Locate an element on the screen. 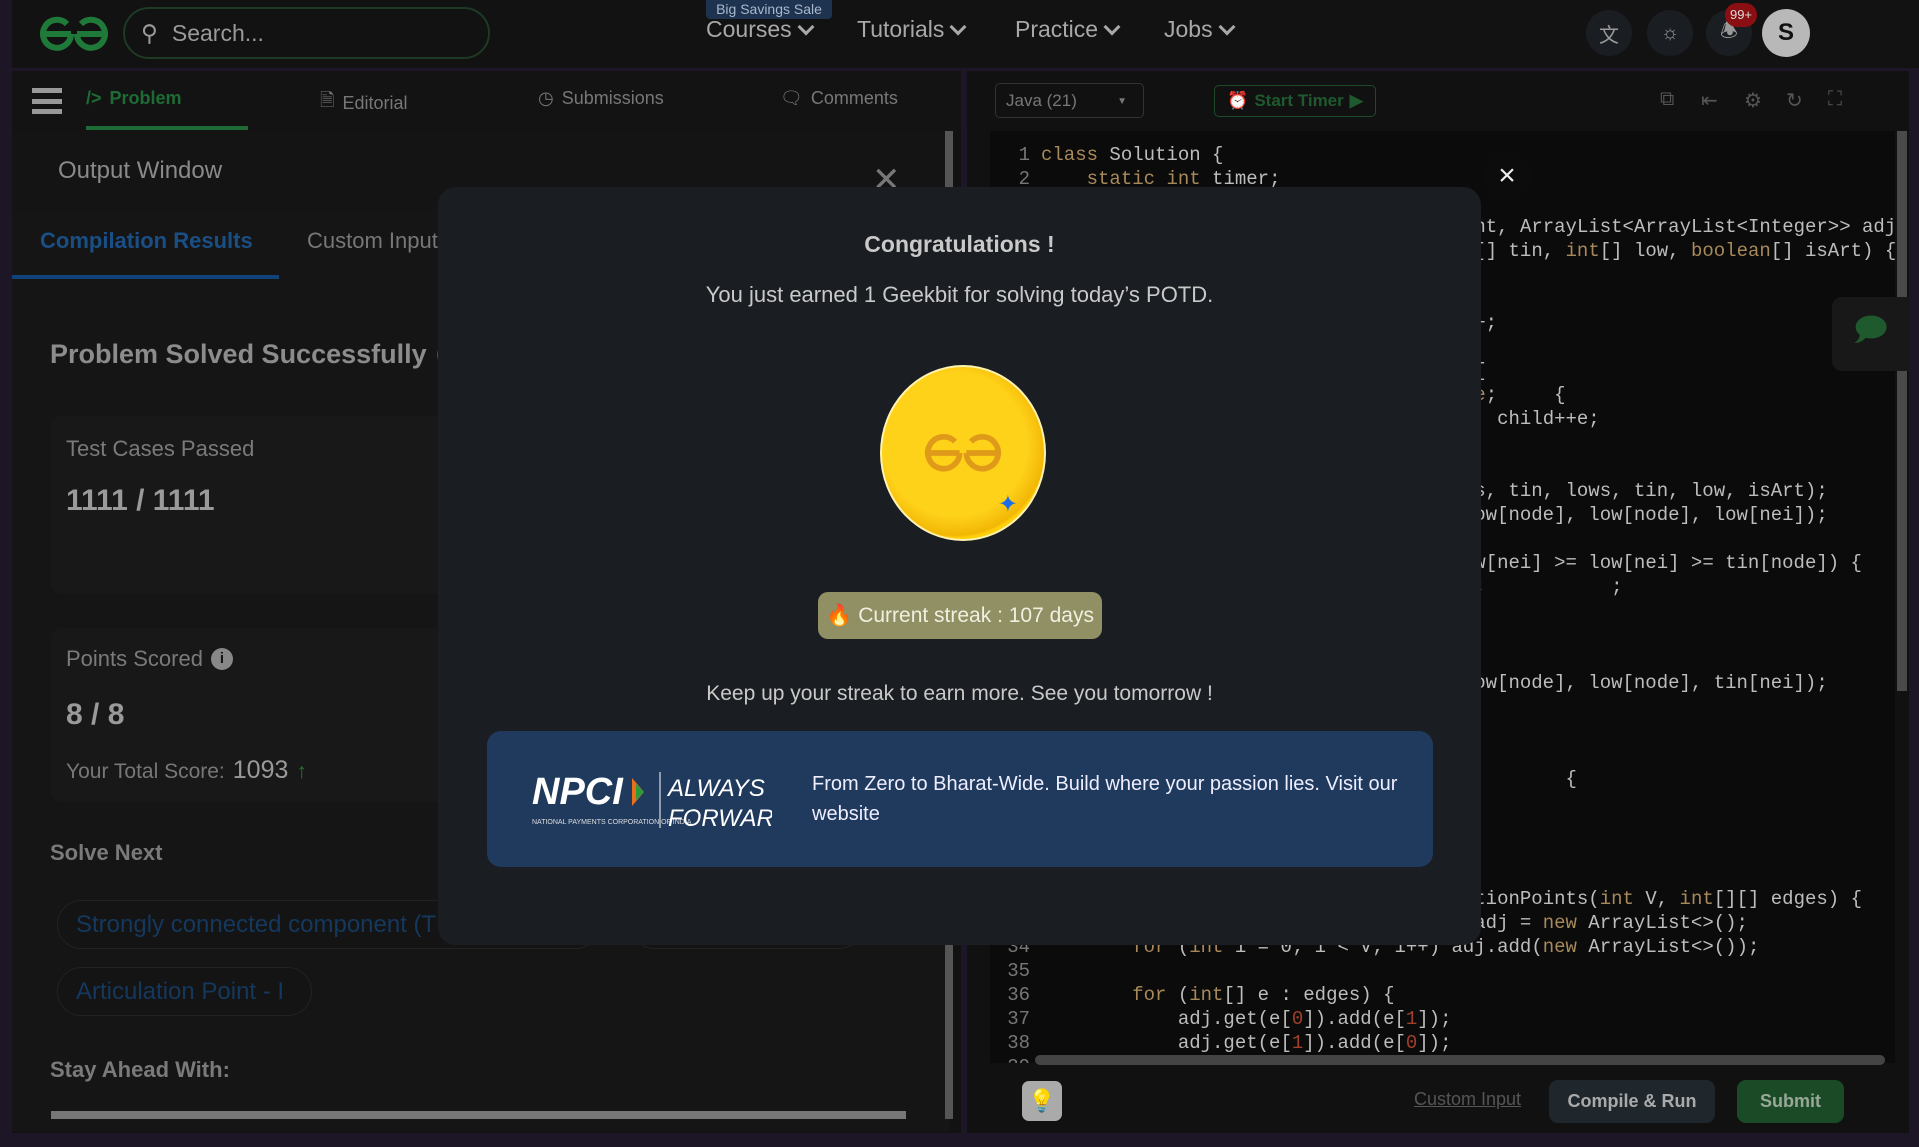 The width and height of the screenshot is (1919, 1147). language-select: Java (21) ▼ is located at coordinates (1069, 100).